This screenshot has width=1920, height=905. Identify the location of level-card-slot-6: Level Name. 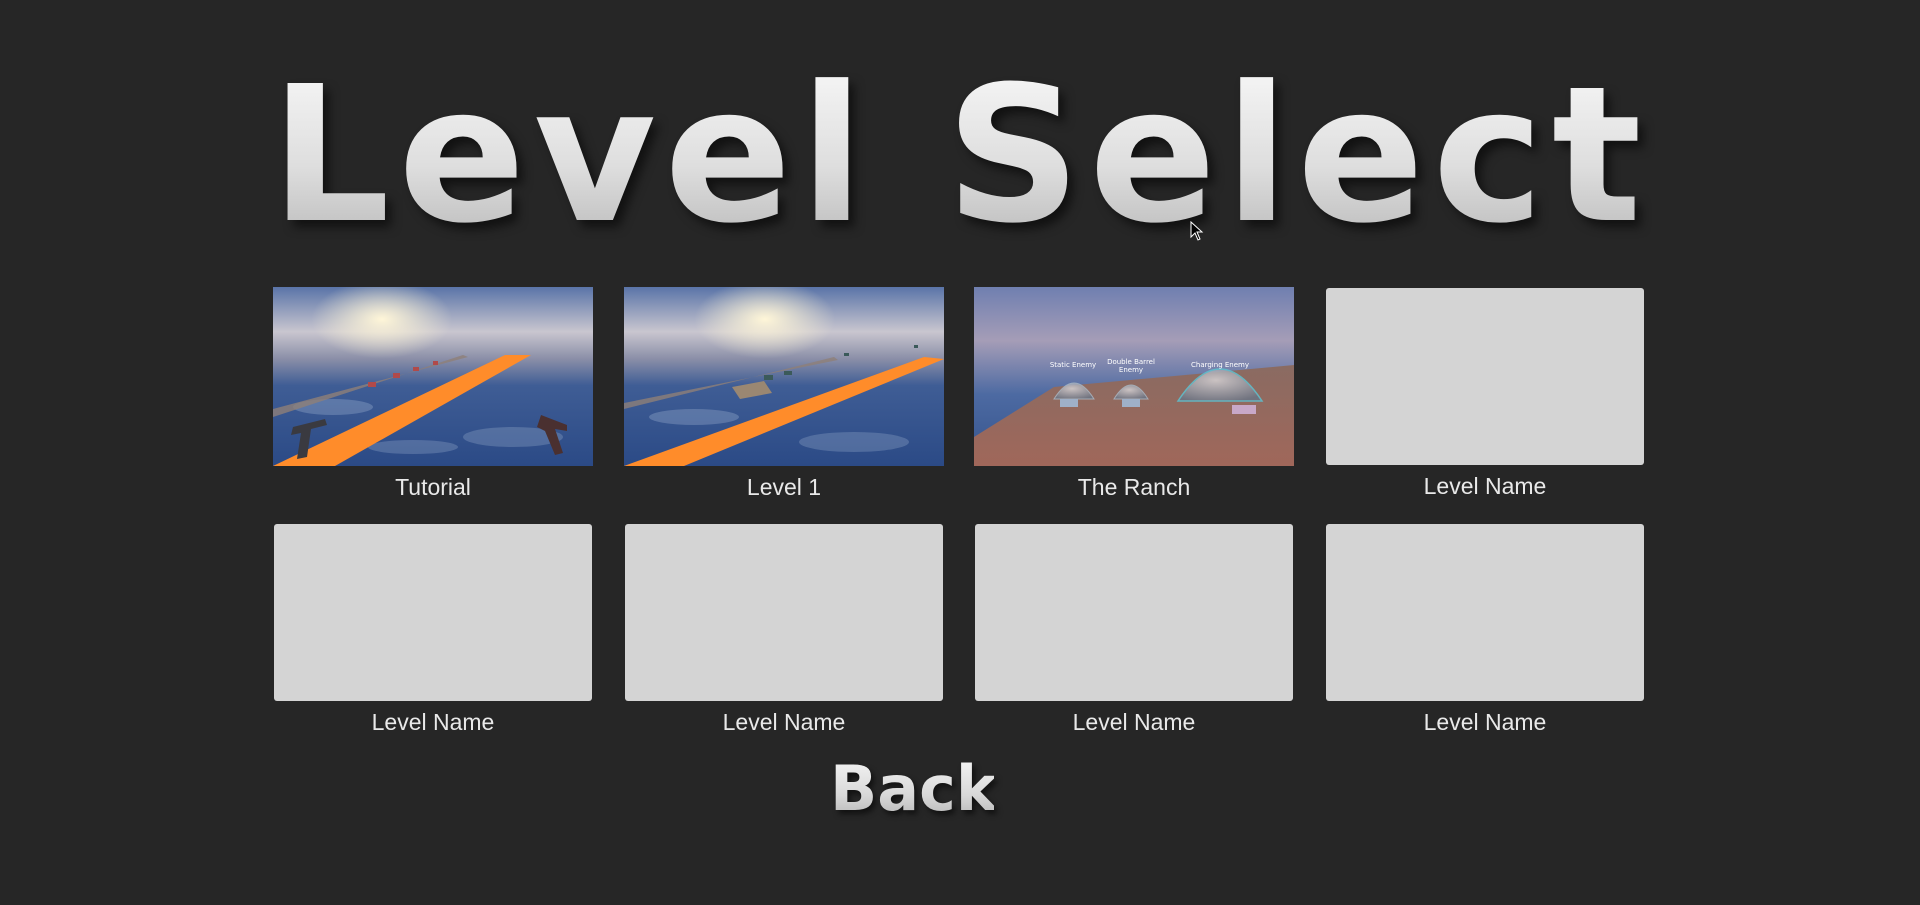
(784, 629).